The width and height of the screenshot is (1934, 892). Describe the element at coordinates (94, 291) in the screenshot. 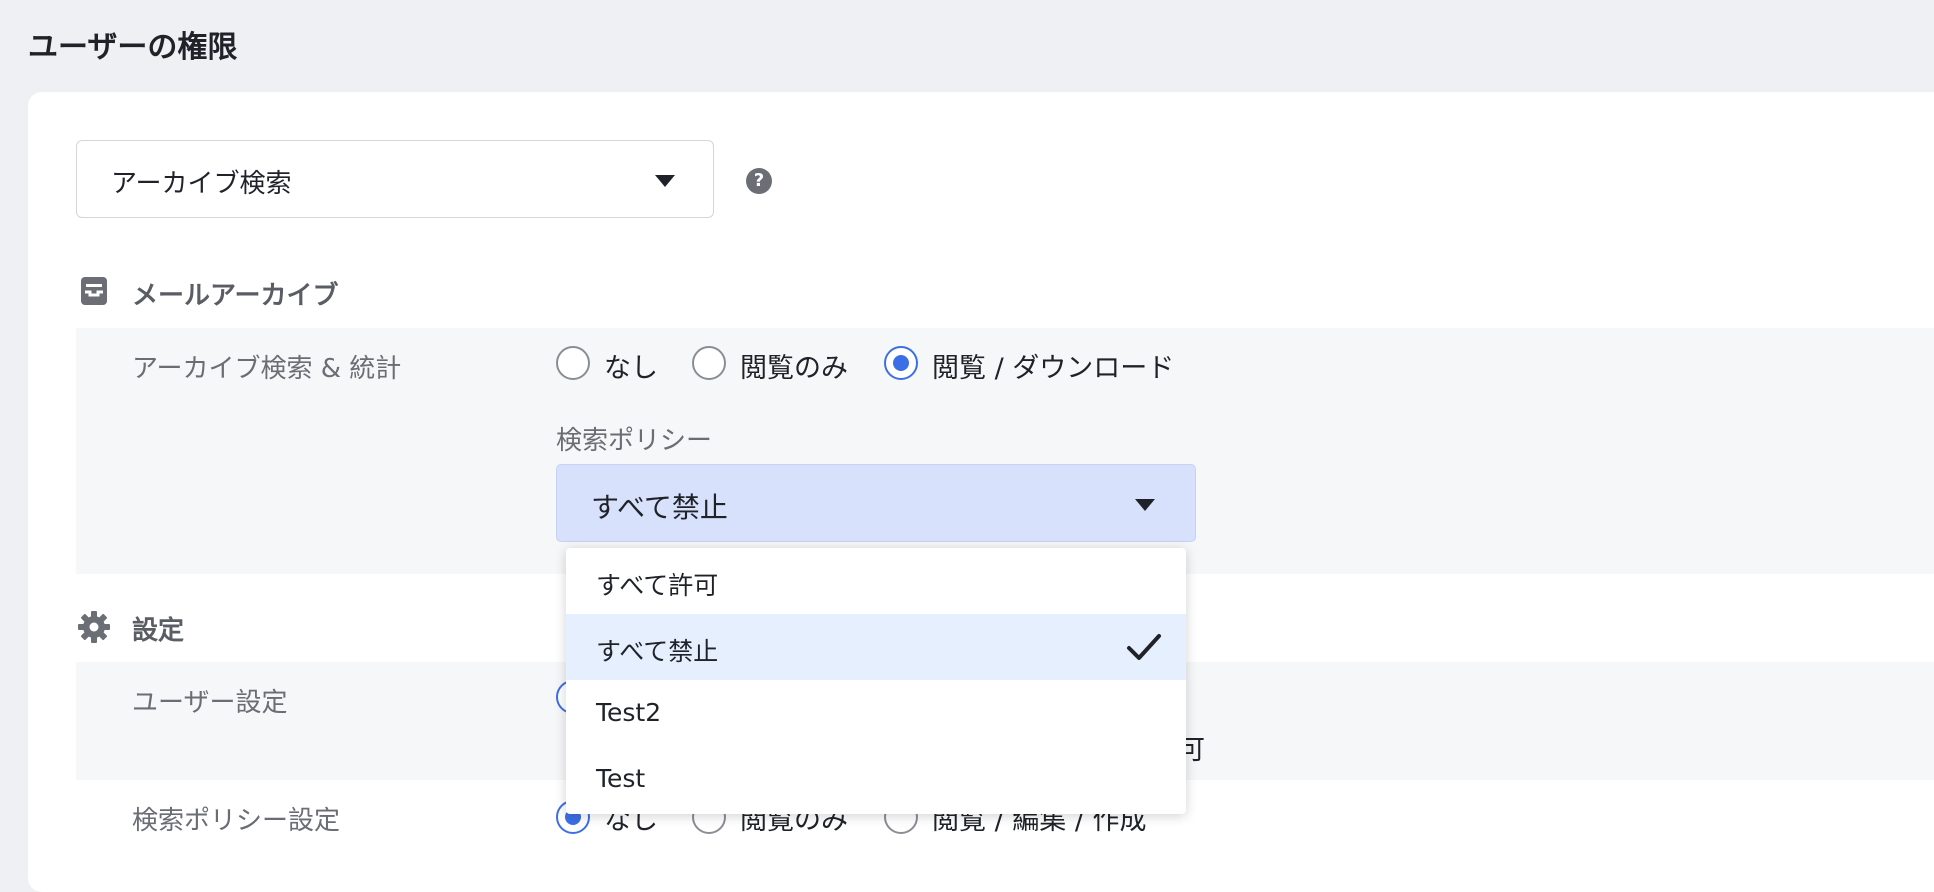

I see `archive-box-icon` at that location.